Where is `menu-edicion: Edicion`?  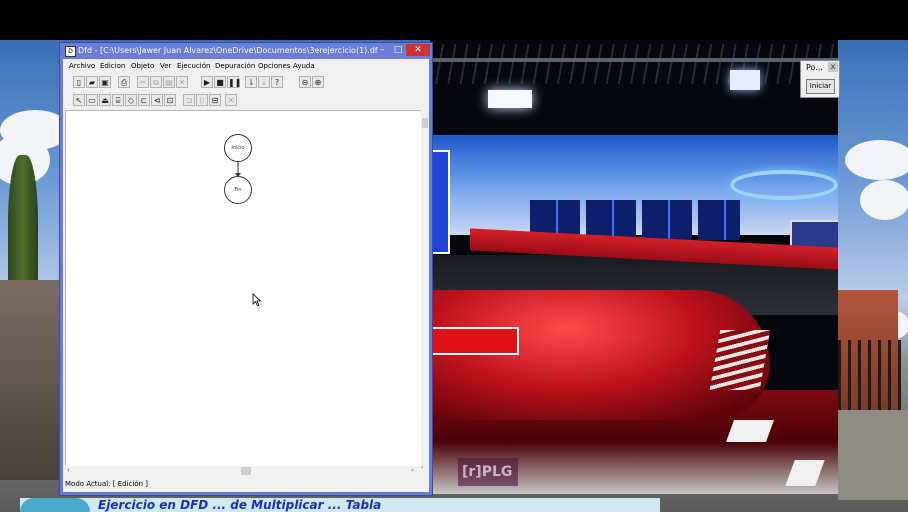 menu-edicion: Edicion is located at coordinates (112, 66).